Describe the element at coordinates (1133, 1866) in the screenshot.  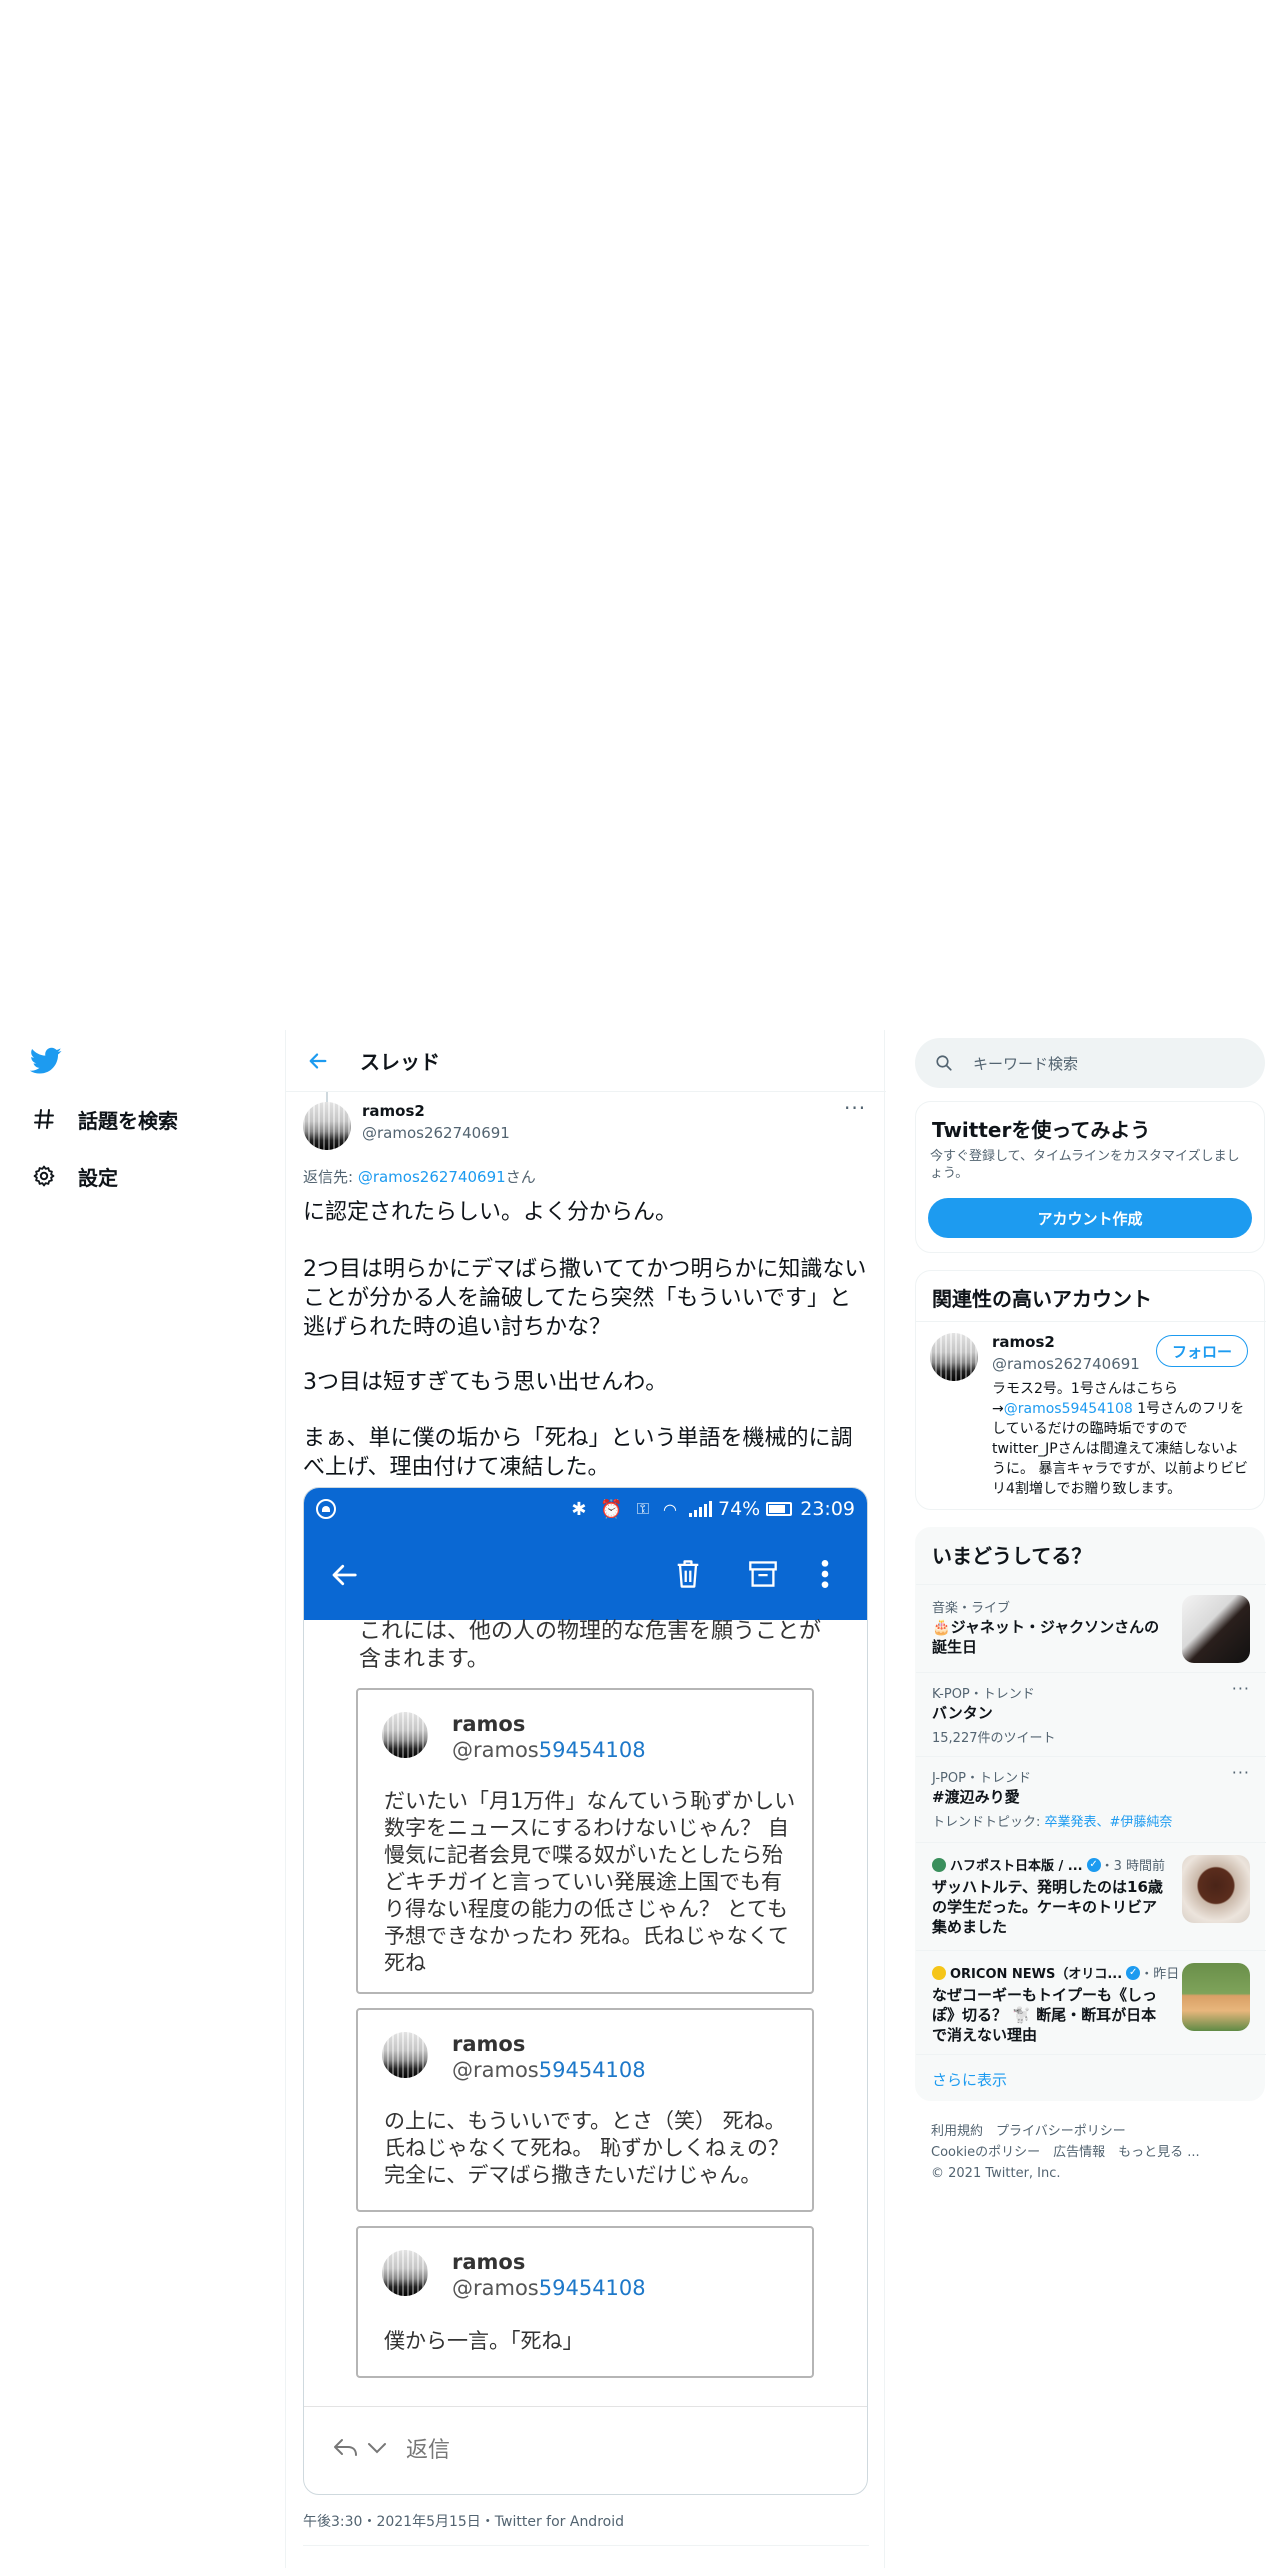
I see `news-time: ・3 時間前` at that location.